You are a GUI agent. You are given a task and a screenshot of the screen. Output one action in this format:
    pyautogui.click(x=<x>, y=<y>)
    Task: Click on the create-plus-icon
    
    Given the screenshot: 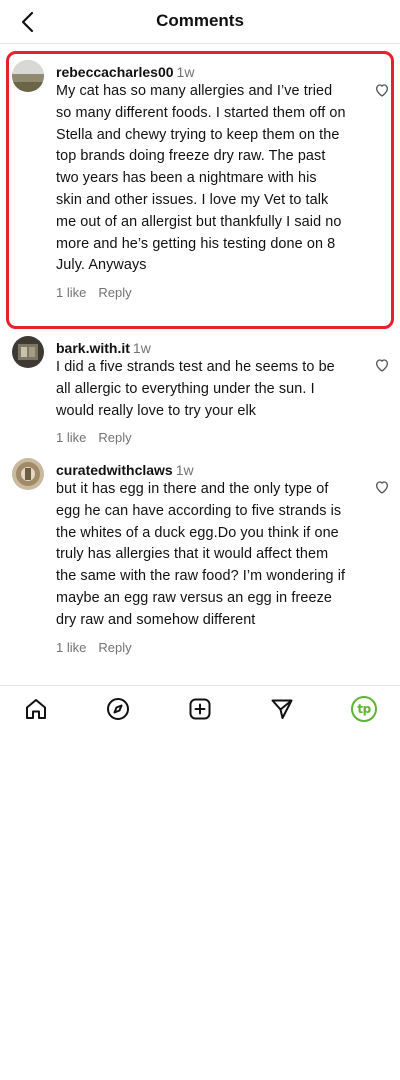 What is the action you would take?
    pyautogui.click(x=200, y=709)
    